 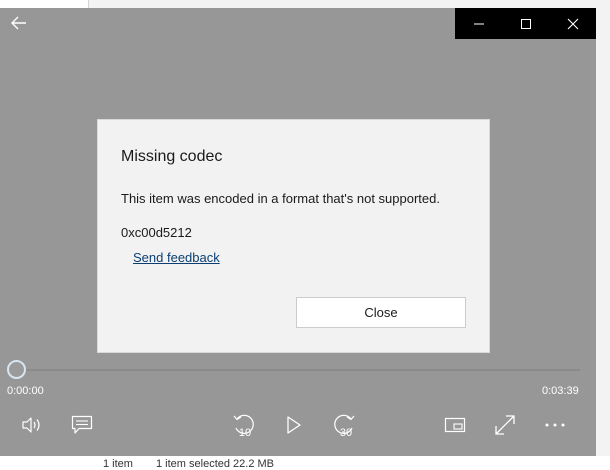 I want to click on close-window-button, so click(x=572, y=23).